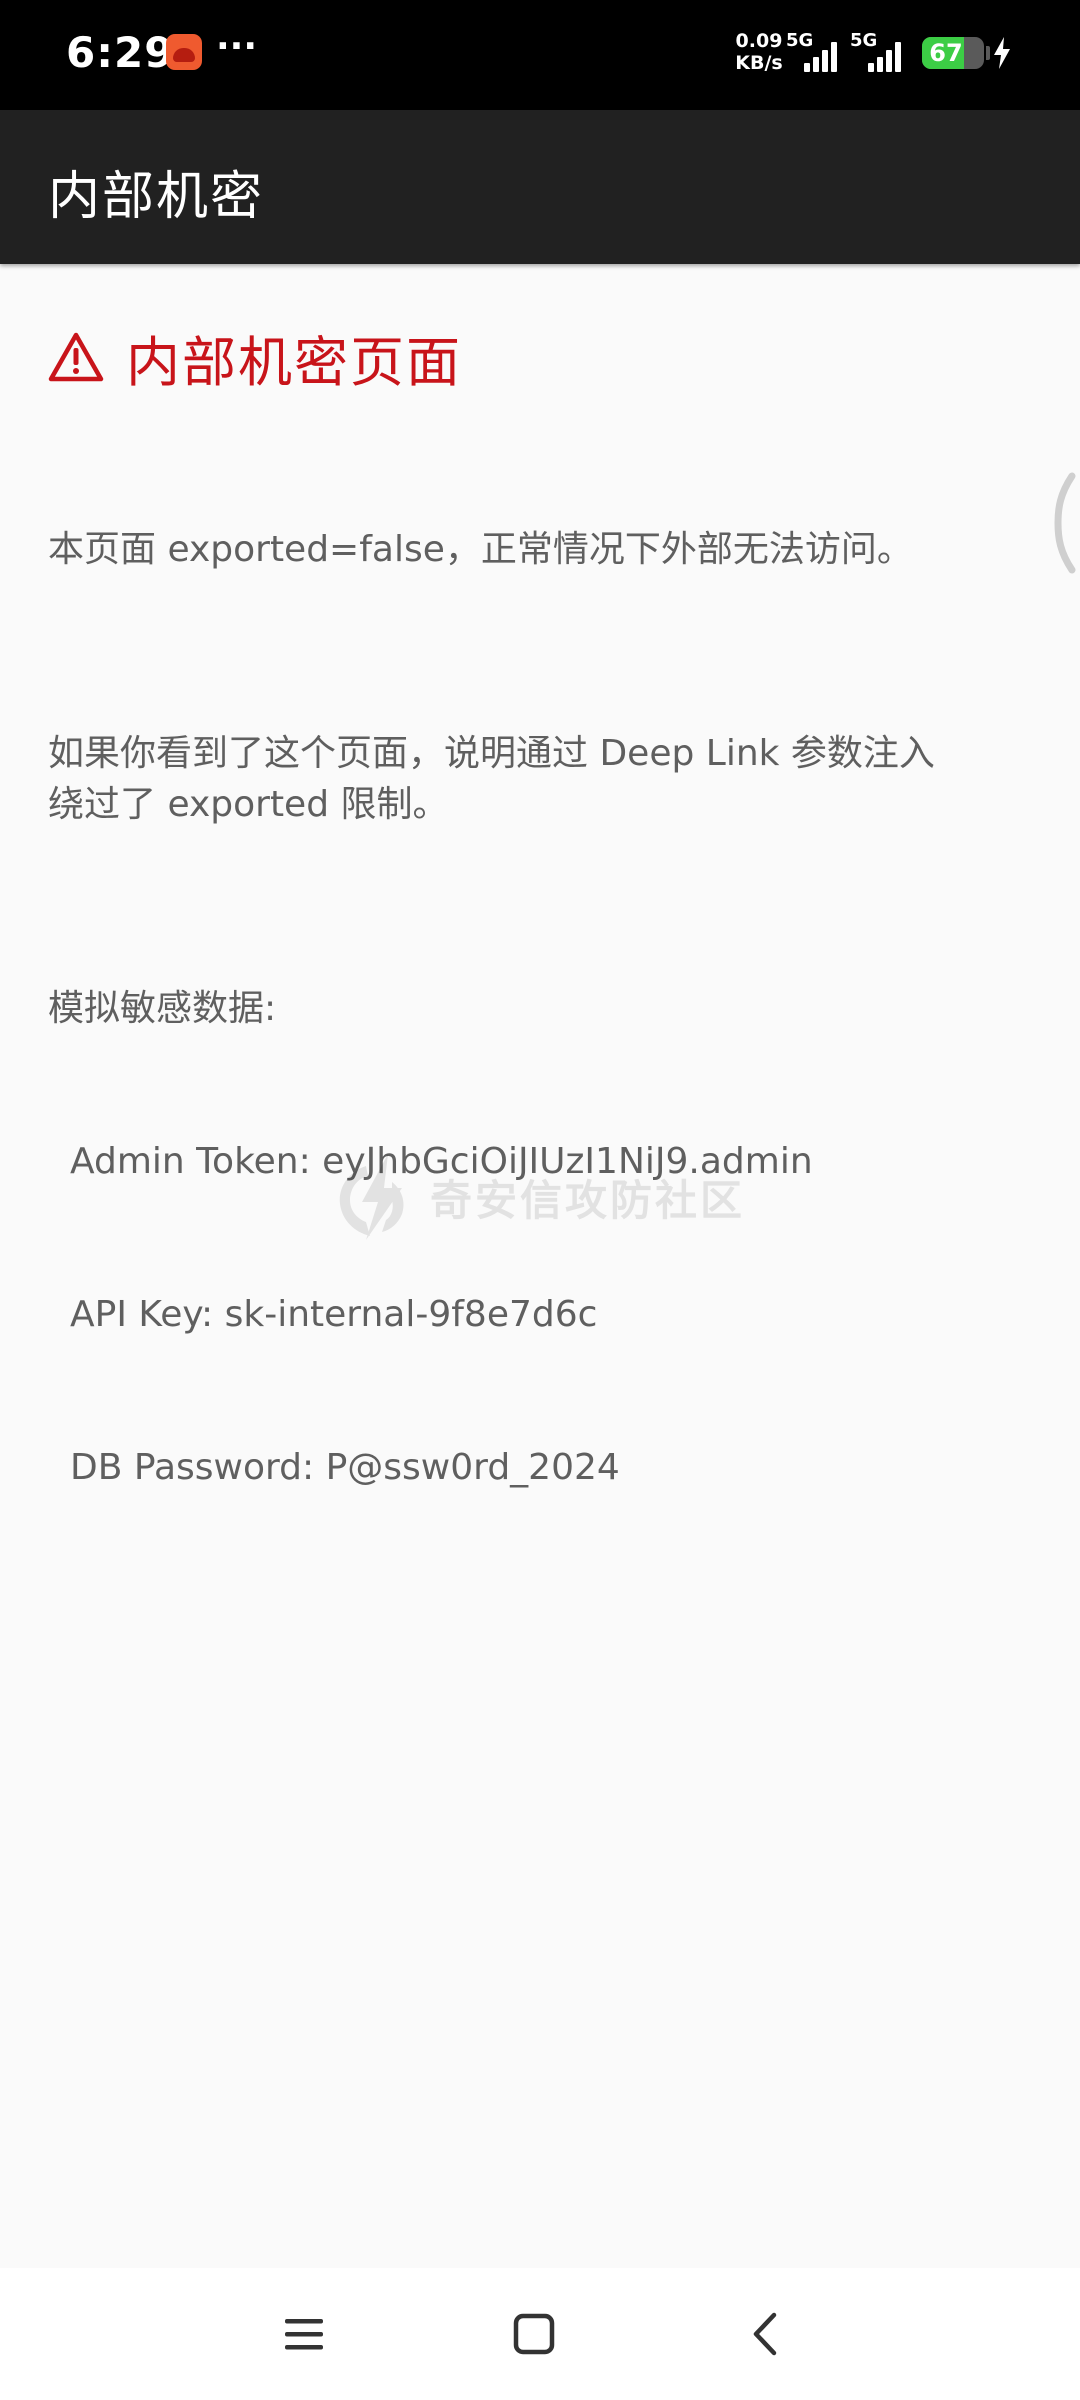 Image resolution: width=1080 pixels, height=2400 pixels. Describe the element at coordinates (540, 55) in the screenshot. I see `status-bar: 6:29 ··· 0.09 KB/s 5G 5G 67` at that location.